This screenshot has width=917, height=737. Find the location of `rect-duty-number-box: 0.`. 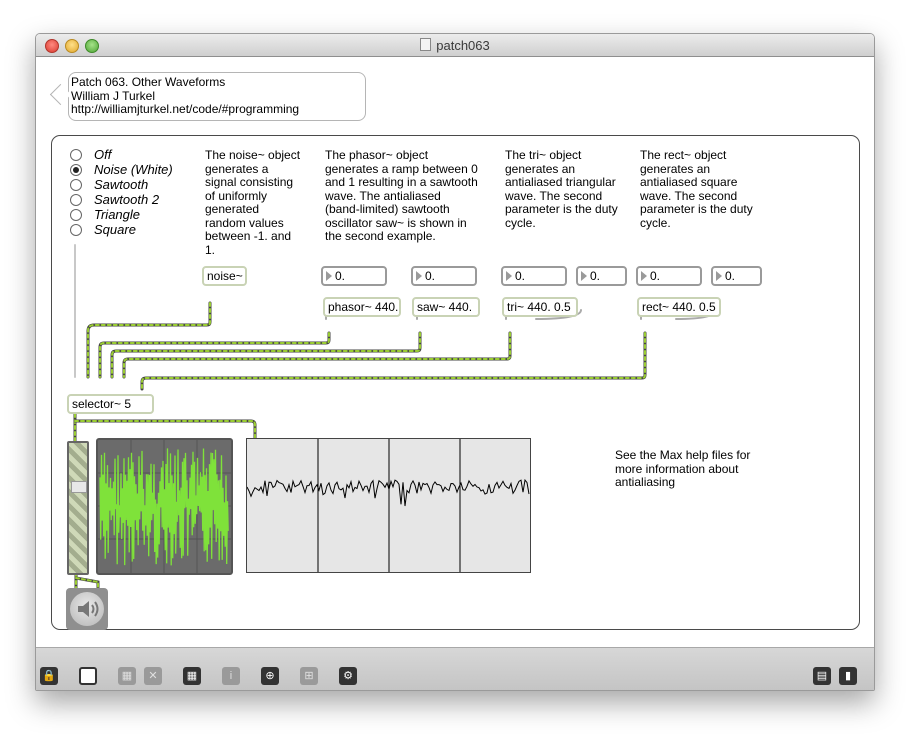

rect-duty-number-box: 0. is located at coordinates (736, 276).